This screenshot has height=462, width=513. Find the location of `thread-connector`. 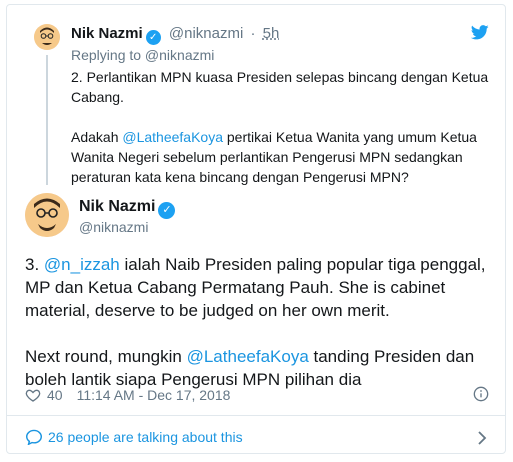

thread-connector is located at coordinates (47, 120).